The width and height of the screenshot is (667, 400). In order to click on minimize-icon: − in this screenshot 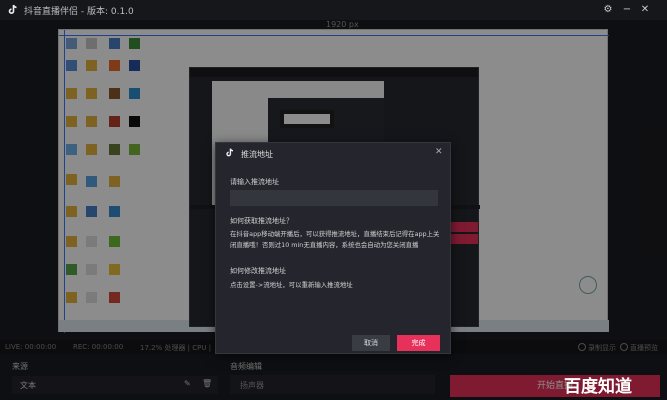, I will do `click(627, 10)`.